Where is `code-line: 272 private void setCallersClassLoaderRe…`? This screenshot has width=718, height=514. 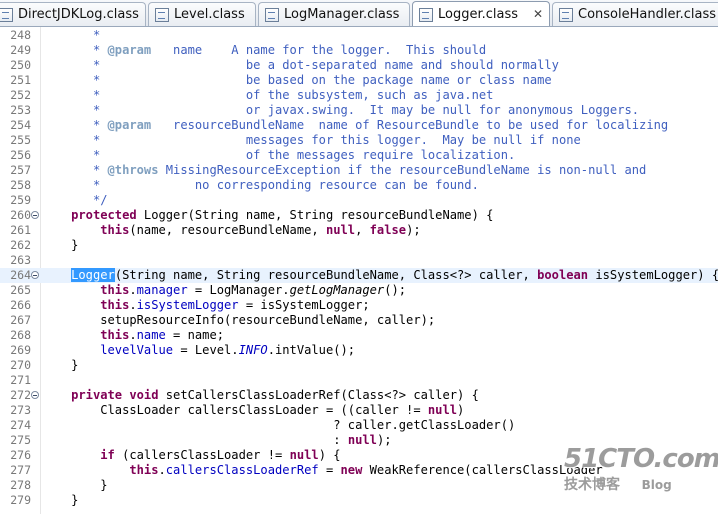 code-line: 272 private void setCallersClassLoaderRe… is located at coordinates (359, 395).